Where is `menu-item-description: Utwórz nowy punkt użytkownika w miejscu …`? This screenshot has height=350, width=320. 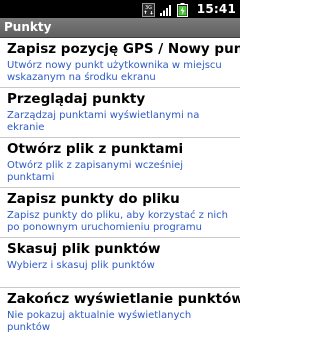 menu-item-description: Utwórz nowy punkt użytkownika w miejscu … is located at coordinates (114, 71).